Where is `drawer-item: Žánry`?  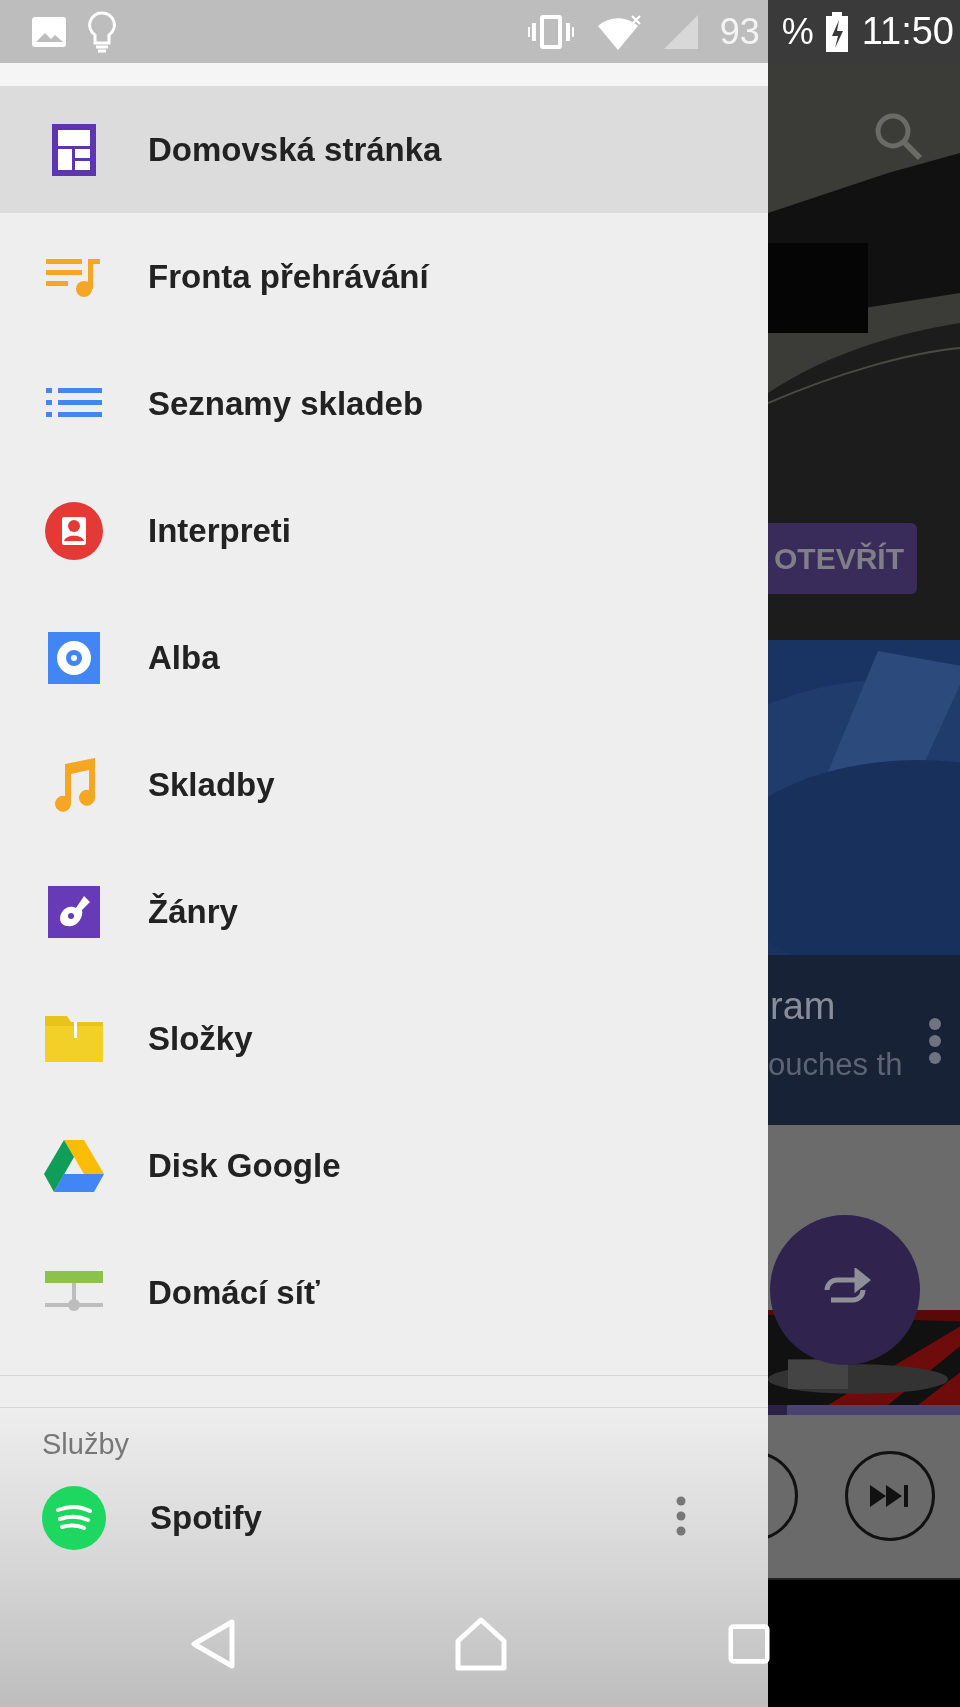 drawer-item: Žánry is located at coordinates (384, 911).